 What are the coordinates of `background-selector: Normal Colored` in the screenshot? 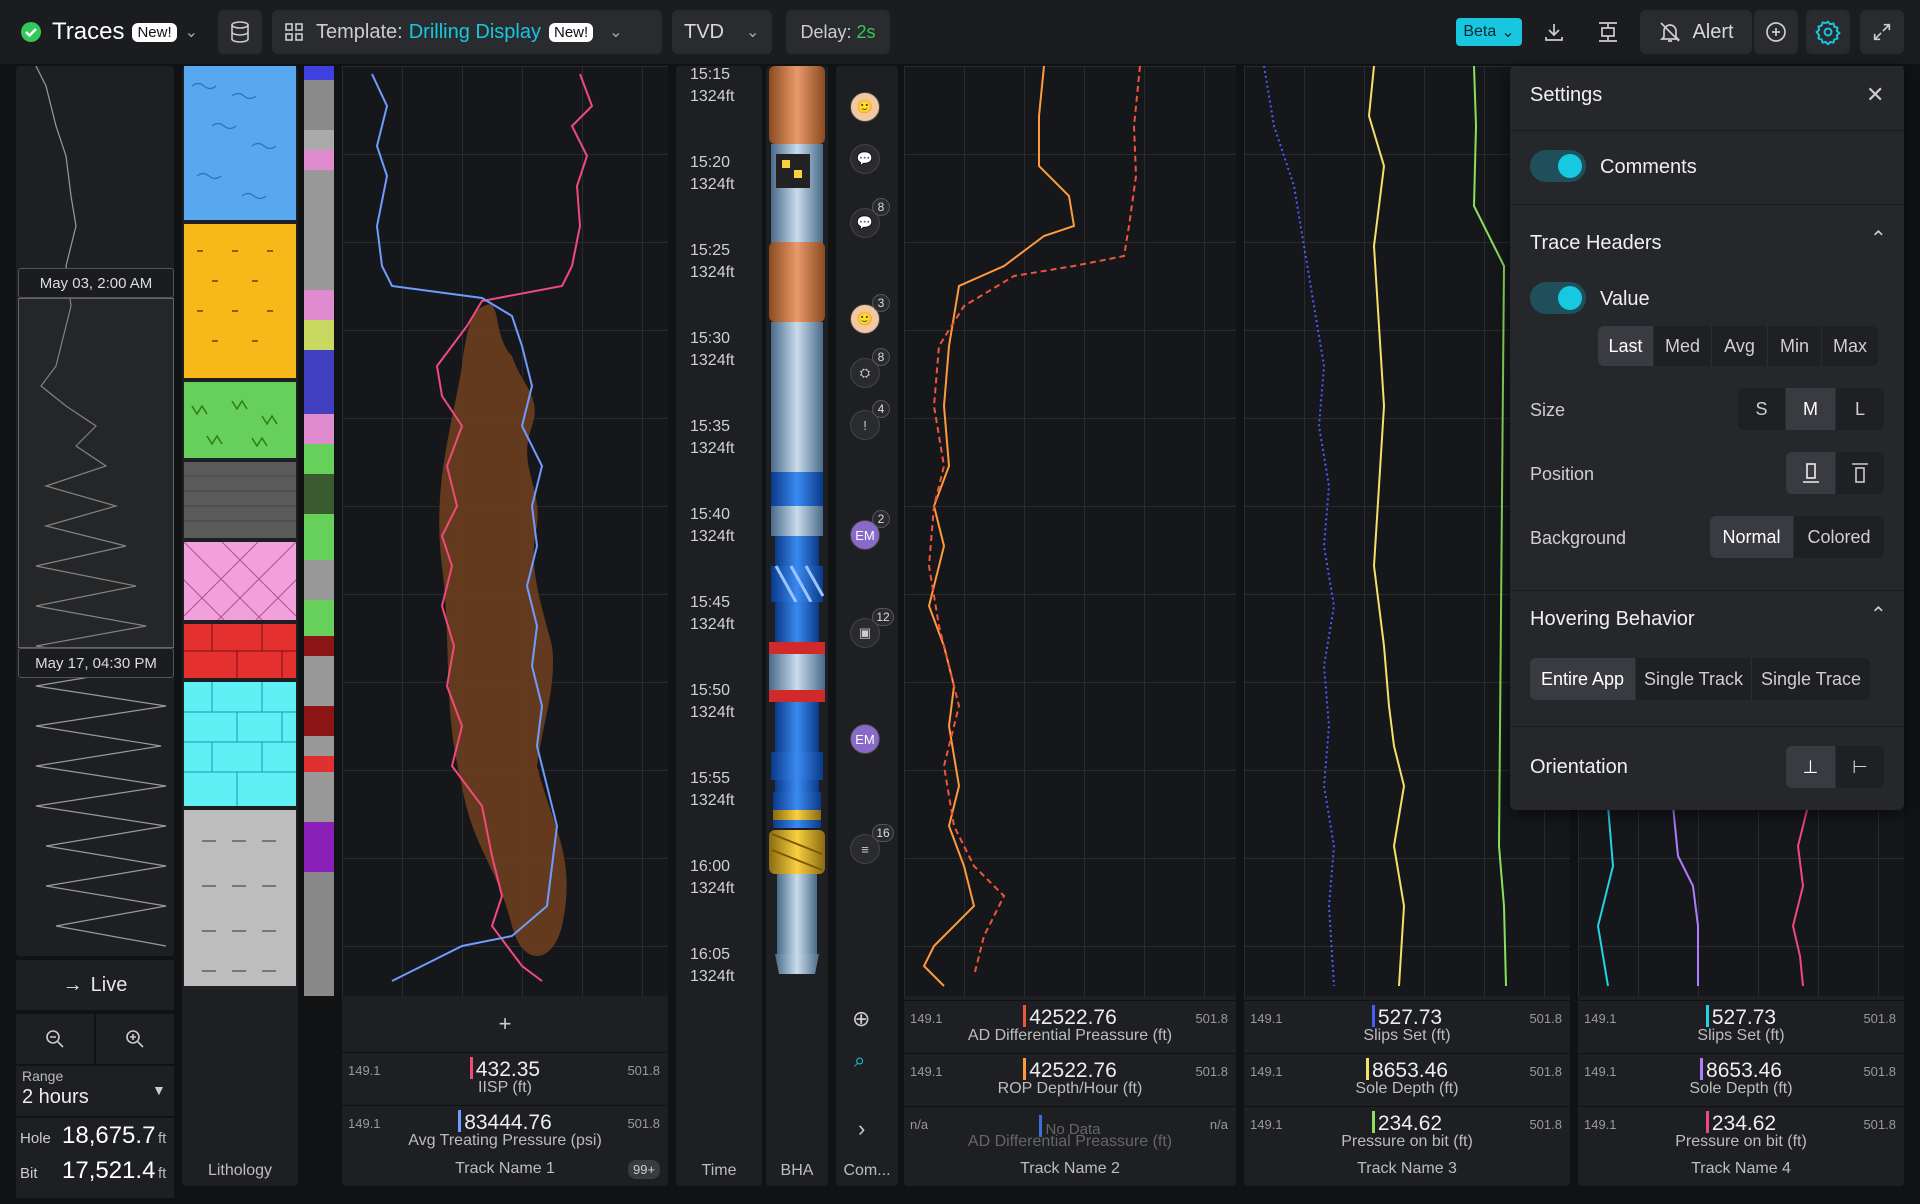 It's located at (1797, 537).